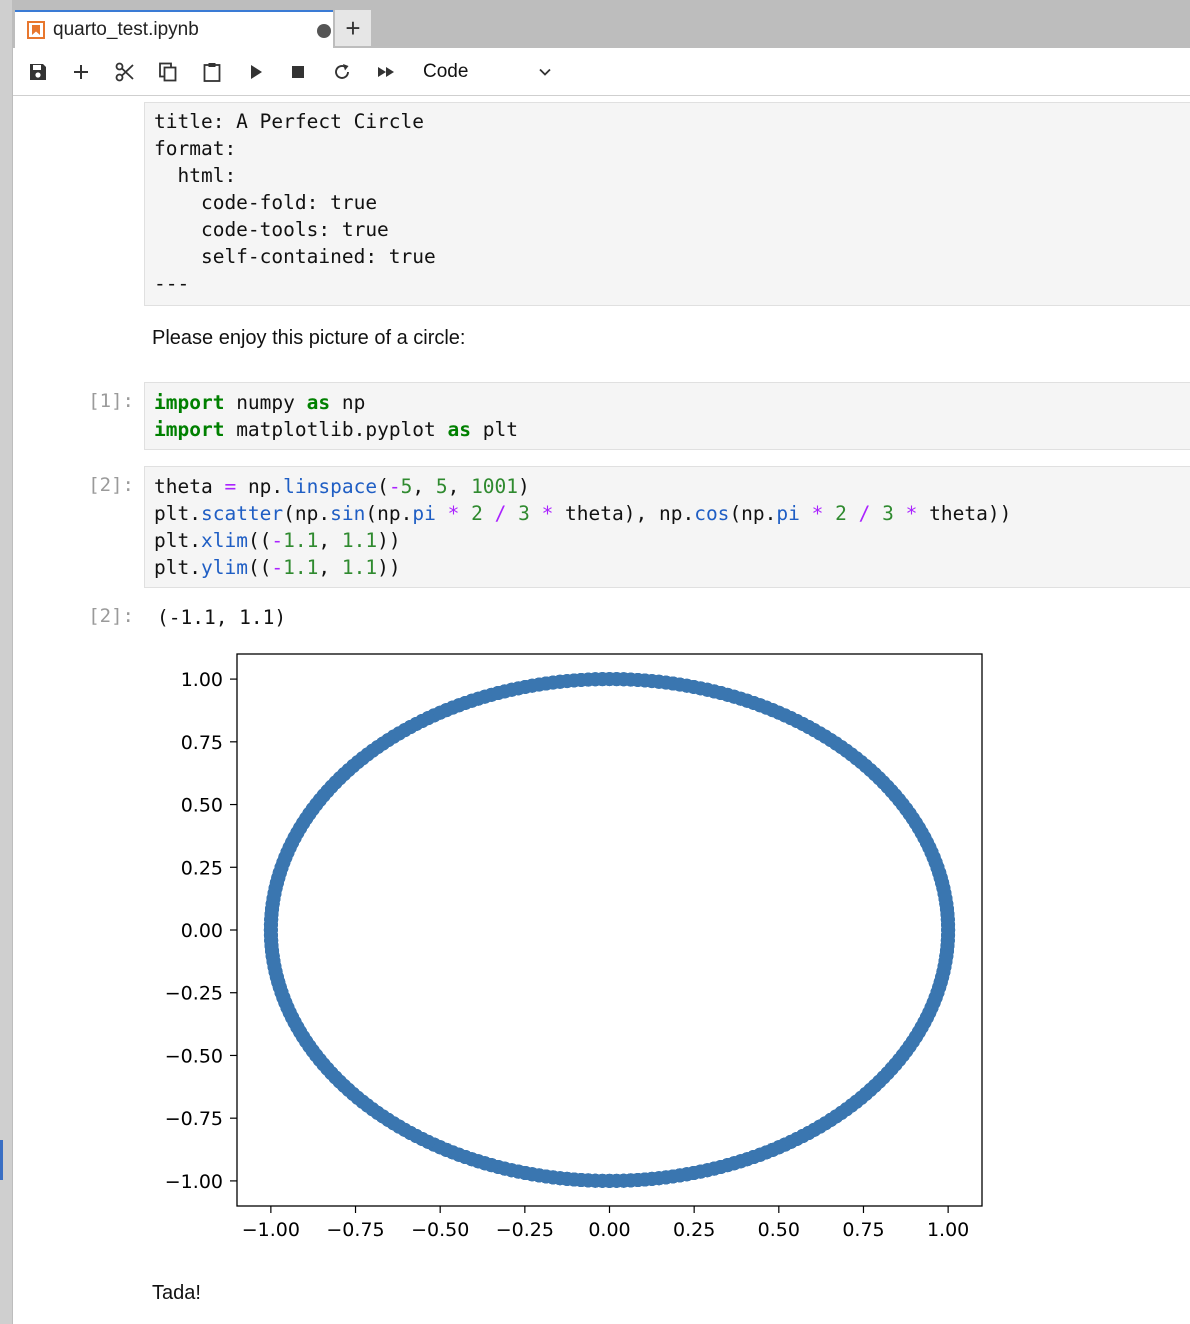 This screenshot has height=1324, width=1190. Describe the element at coordinates (194, 994) in the screenshot. I see `y-tick-label: −0.25` at that location.